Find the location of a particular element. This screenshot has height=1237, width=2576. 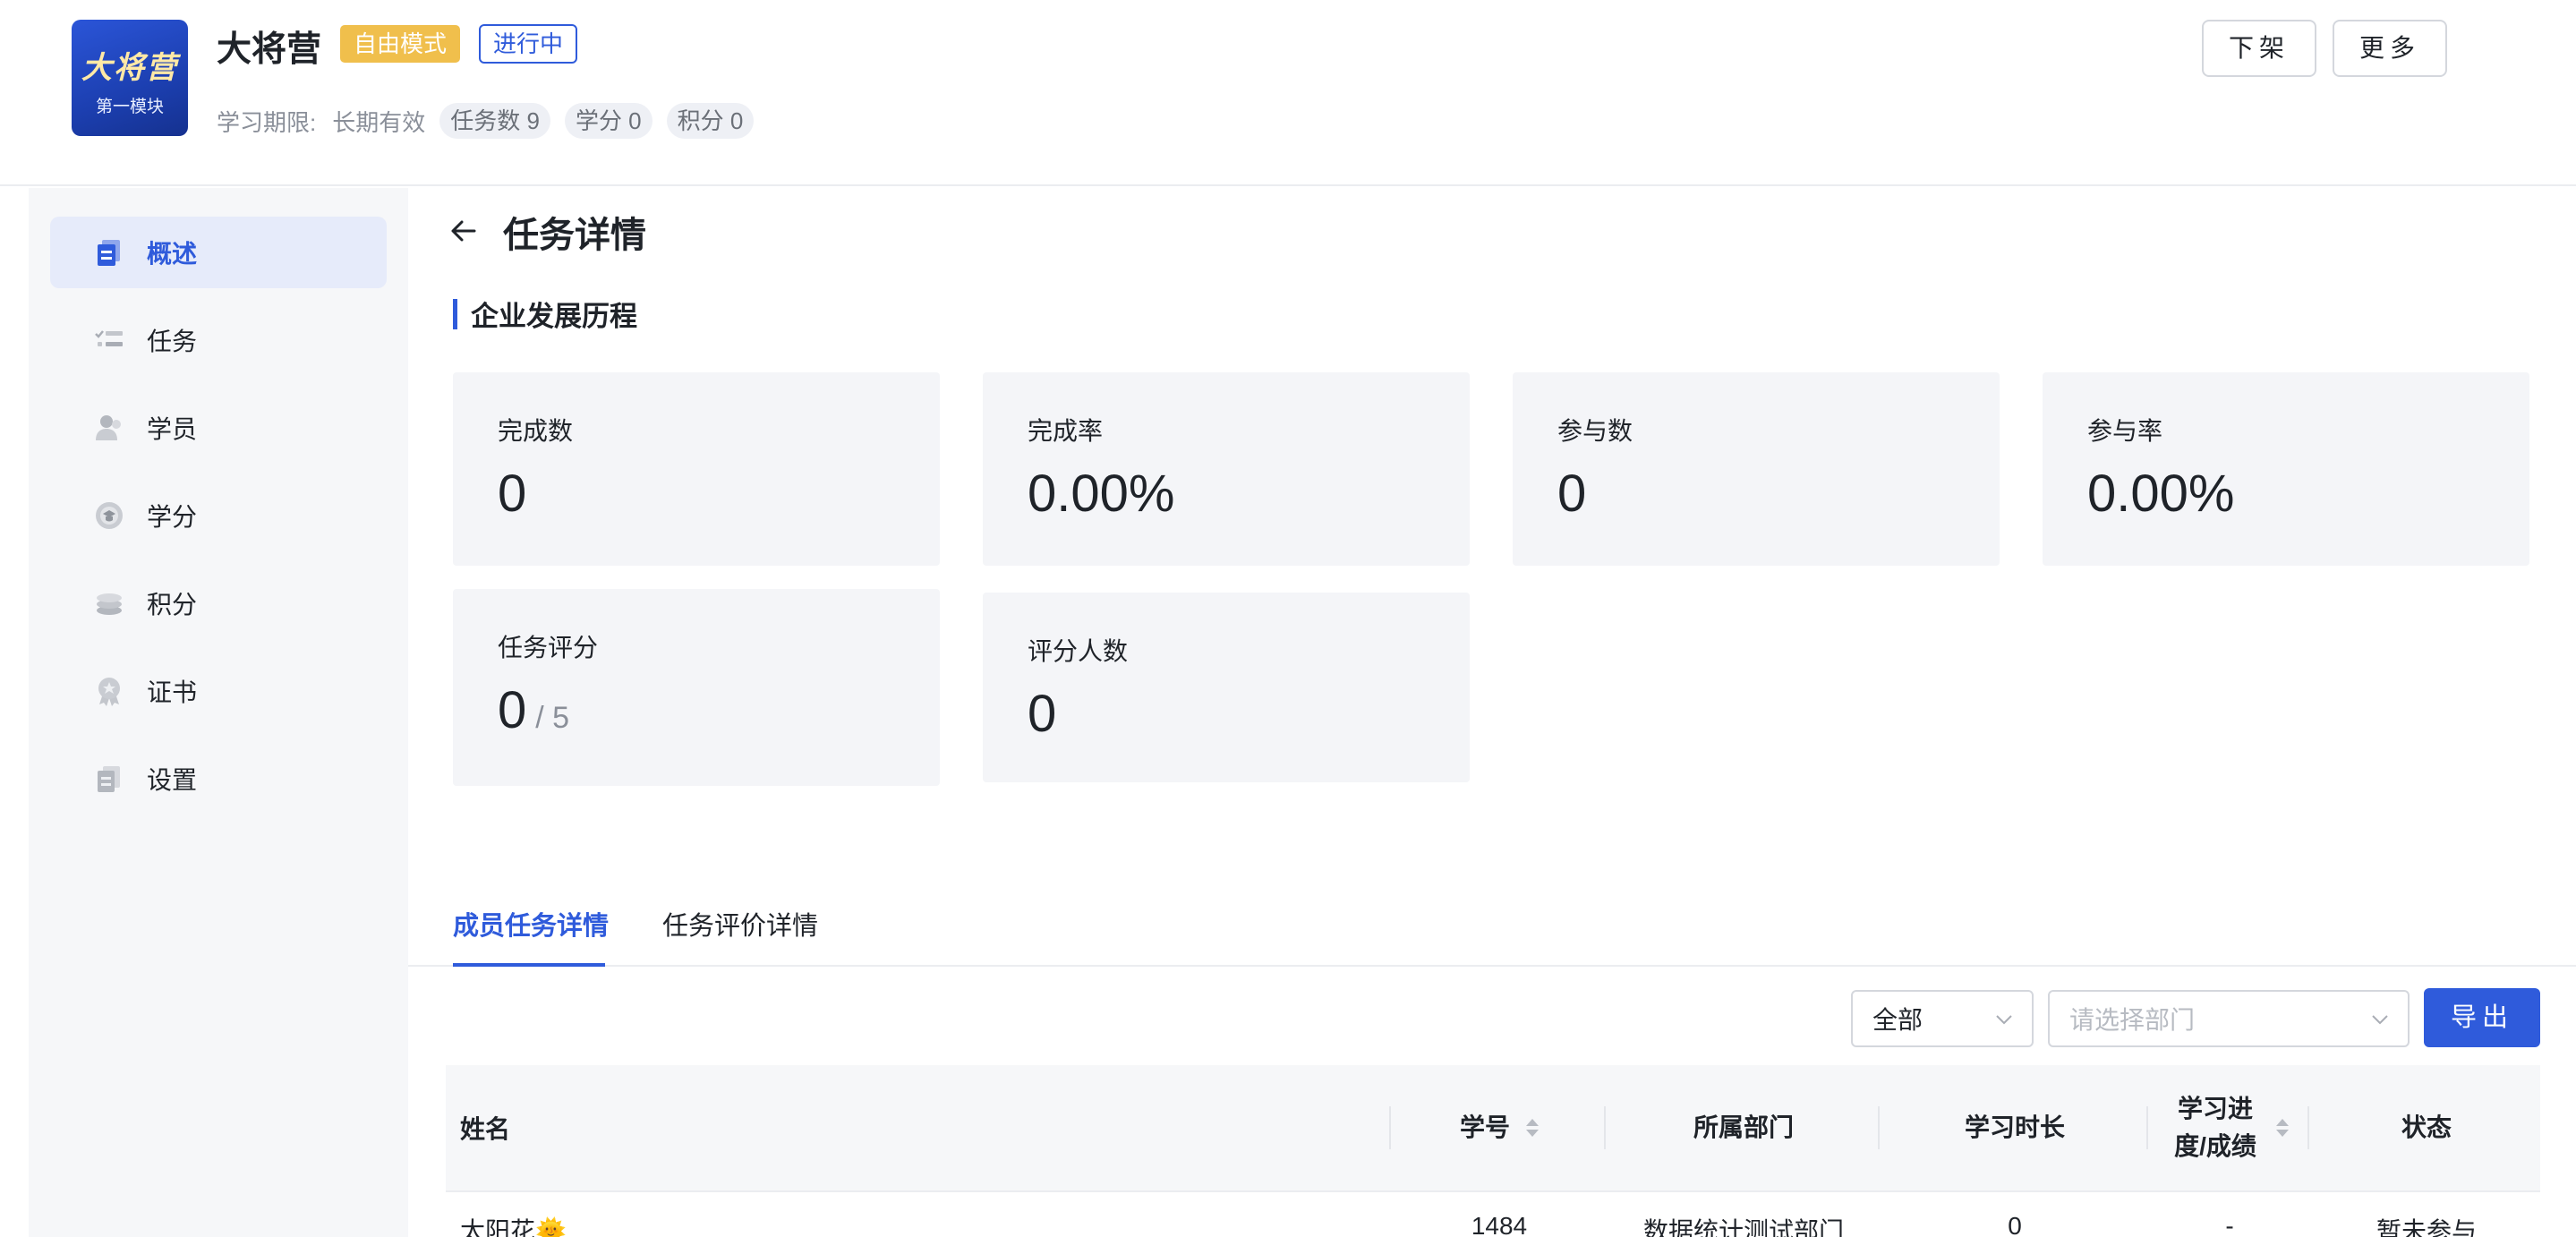

period-label: 学习期限: is located at coordinates (267, 122).